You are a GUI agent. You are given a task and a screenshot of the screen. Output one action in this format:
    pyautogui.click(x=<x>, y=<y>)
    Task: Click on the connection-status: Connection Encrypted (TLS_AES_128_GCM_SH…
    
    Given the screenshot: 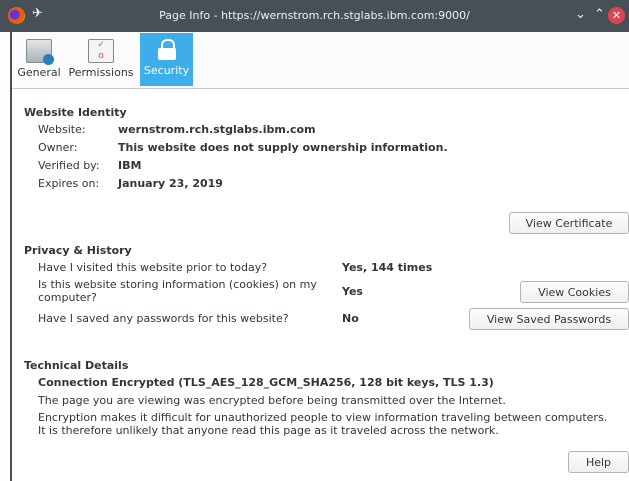 What is the action you would take?
    pyautogui.click(x=266, y=382)
    